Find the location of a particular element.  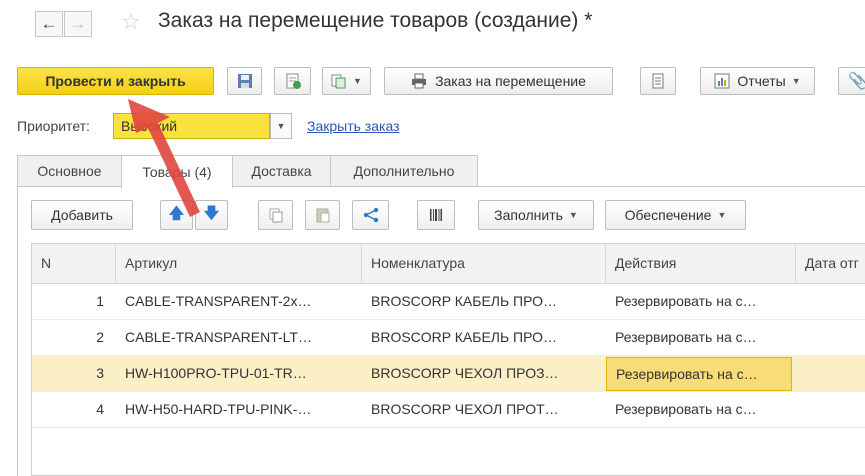

structure-button is located at coordinates (658, 81).